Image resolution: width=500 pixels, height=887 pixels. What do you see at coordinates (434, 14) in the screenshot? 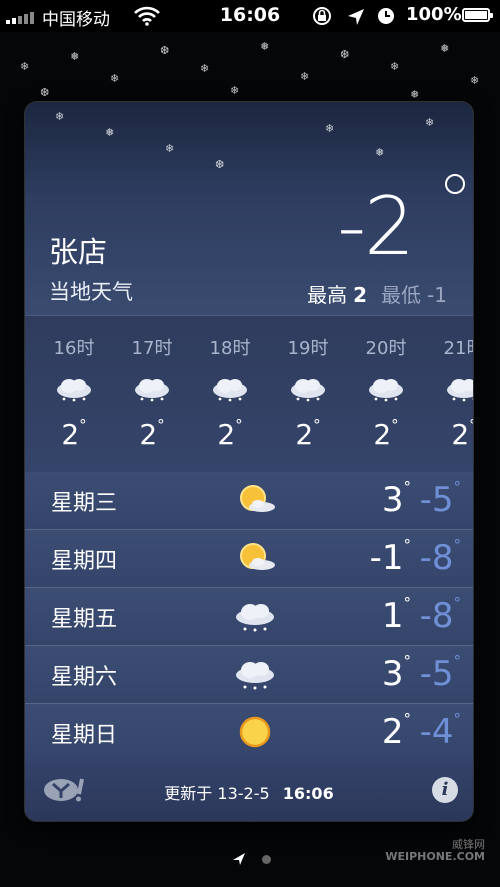
I see `battery-percentage: 100%` at bounding box center [434, 14].